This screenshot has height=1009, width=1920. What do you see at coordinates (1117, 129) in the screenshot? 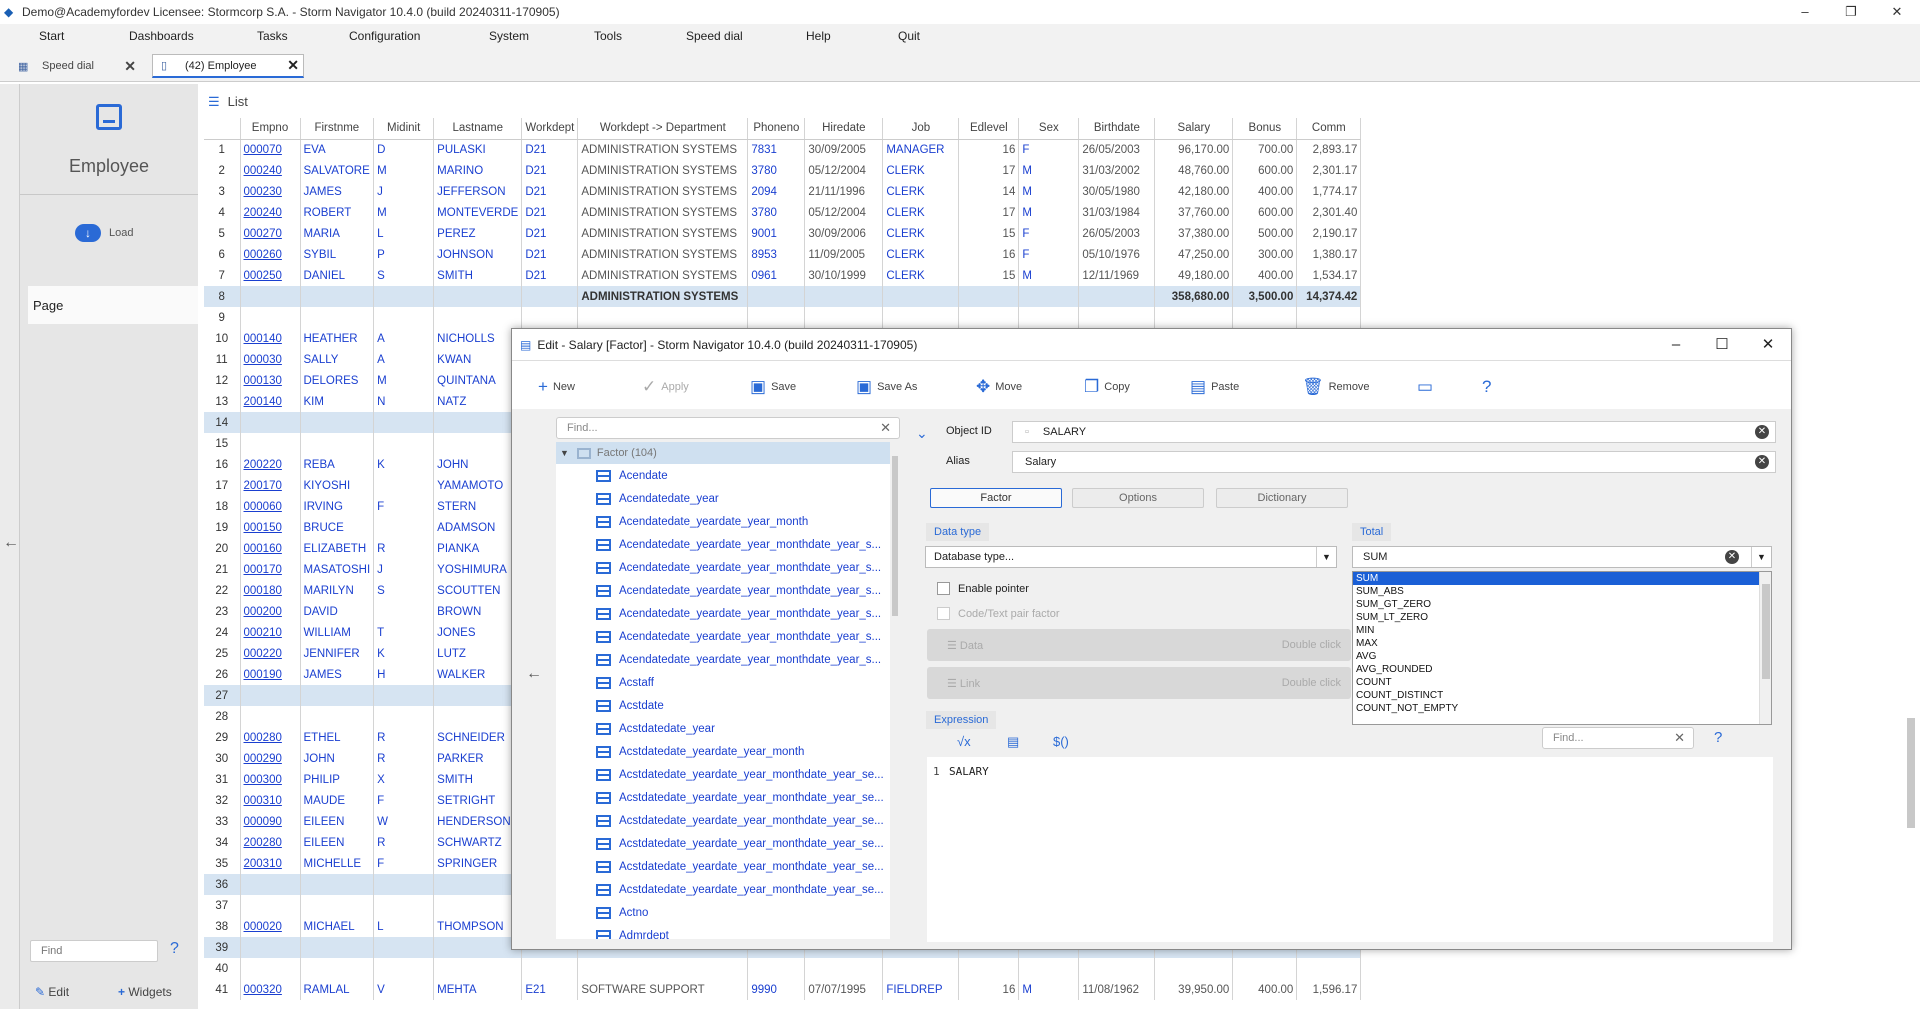
I see `column-header: Birthdate` at bounding box center [1117, 129].